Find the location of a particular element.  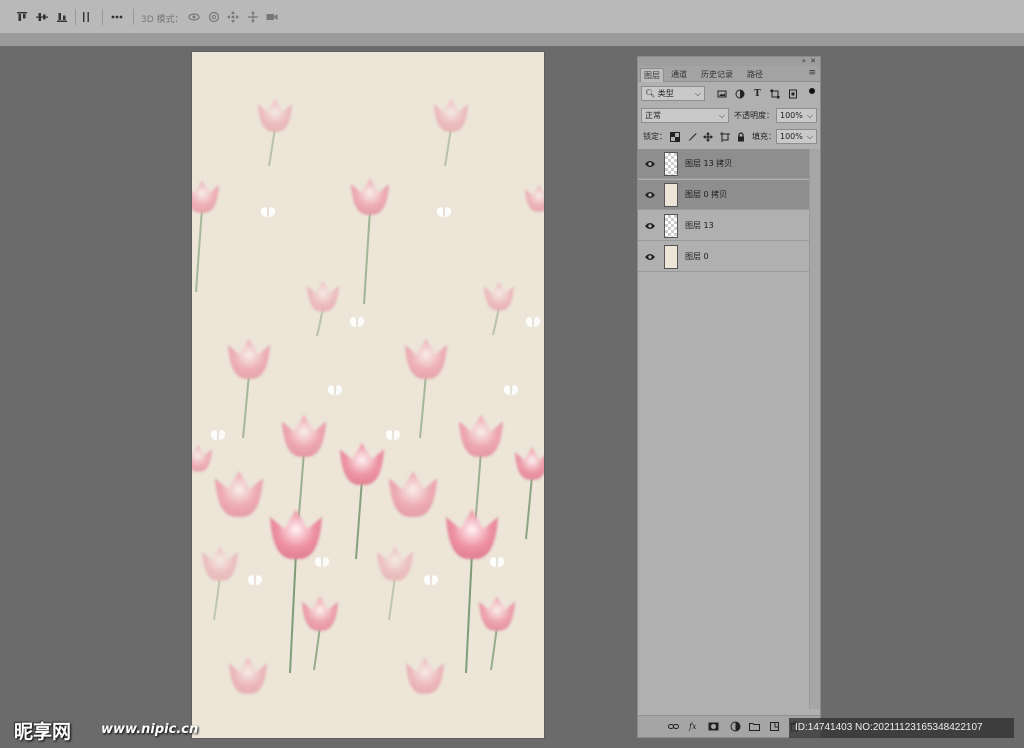

panel-tabs: 图层 通道 历史记录 路径 ≡ is located at coordinates (729, 74).